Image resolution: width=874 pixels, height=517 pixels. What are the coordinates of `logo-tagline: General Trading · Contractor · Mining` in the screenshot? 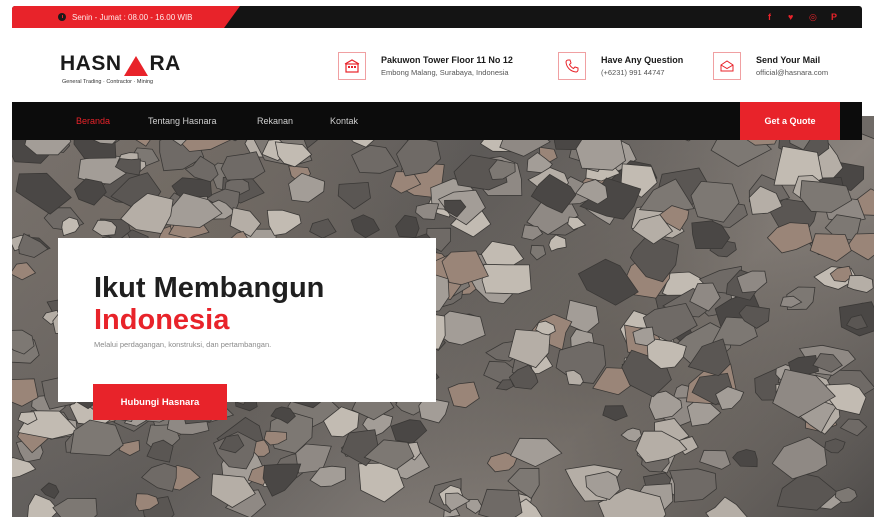 It's located at (108, 82).